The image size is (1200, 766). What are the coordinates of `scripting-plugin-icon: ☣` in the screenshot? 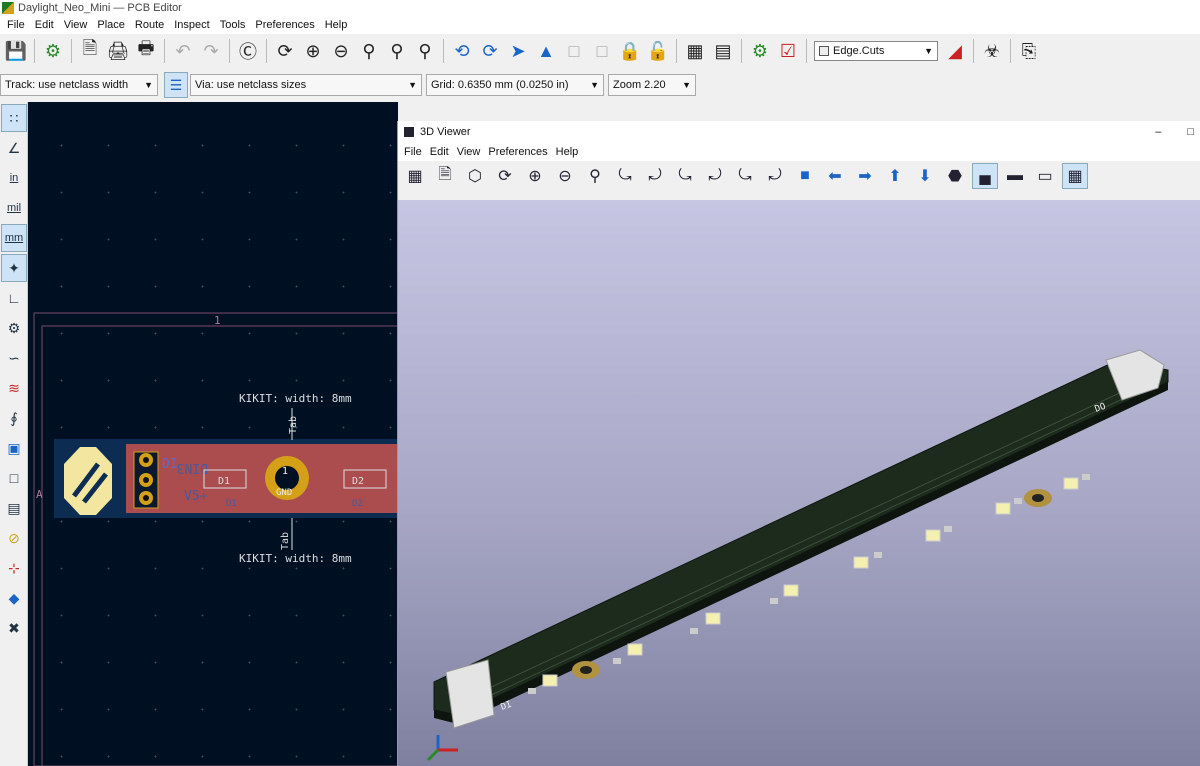 It's located at (992, 51).